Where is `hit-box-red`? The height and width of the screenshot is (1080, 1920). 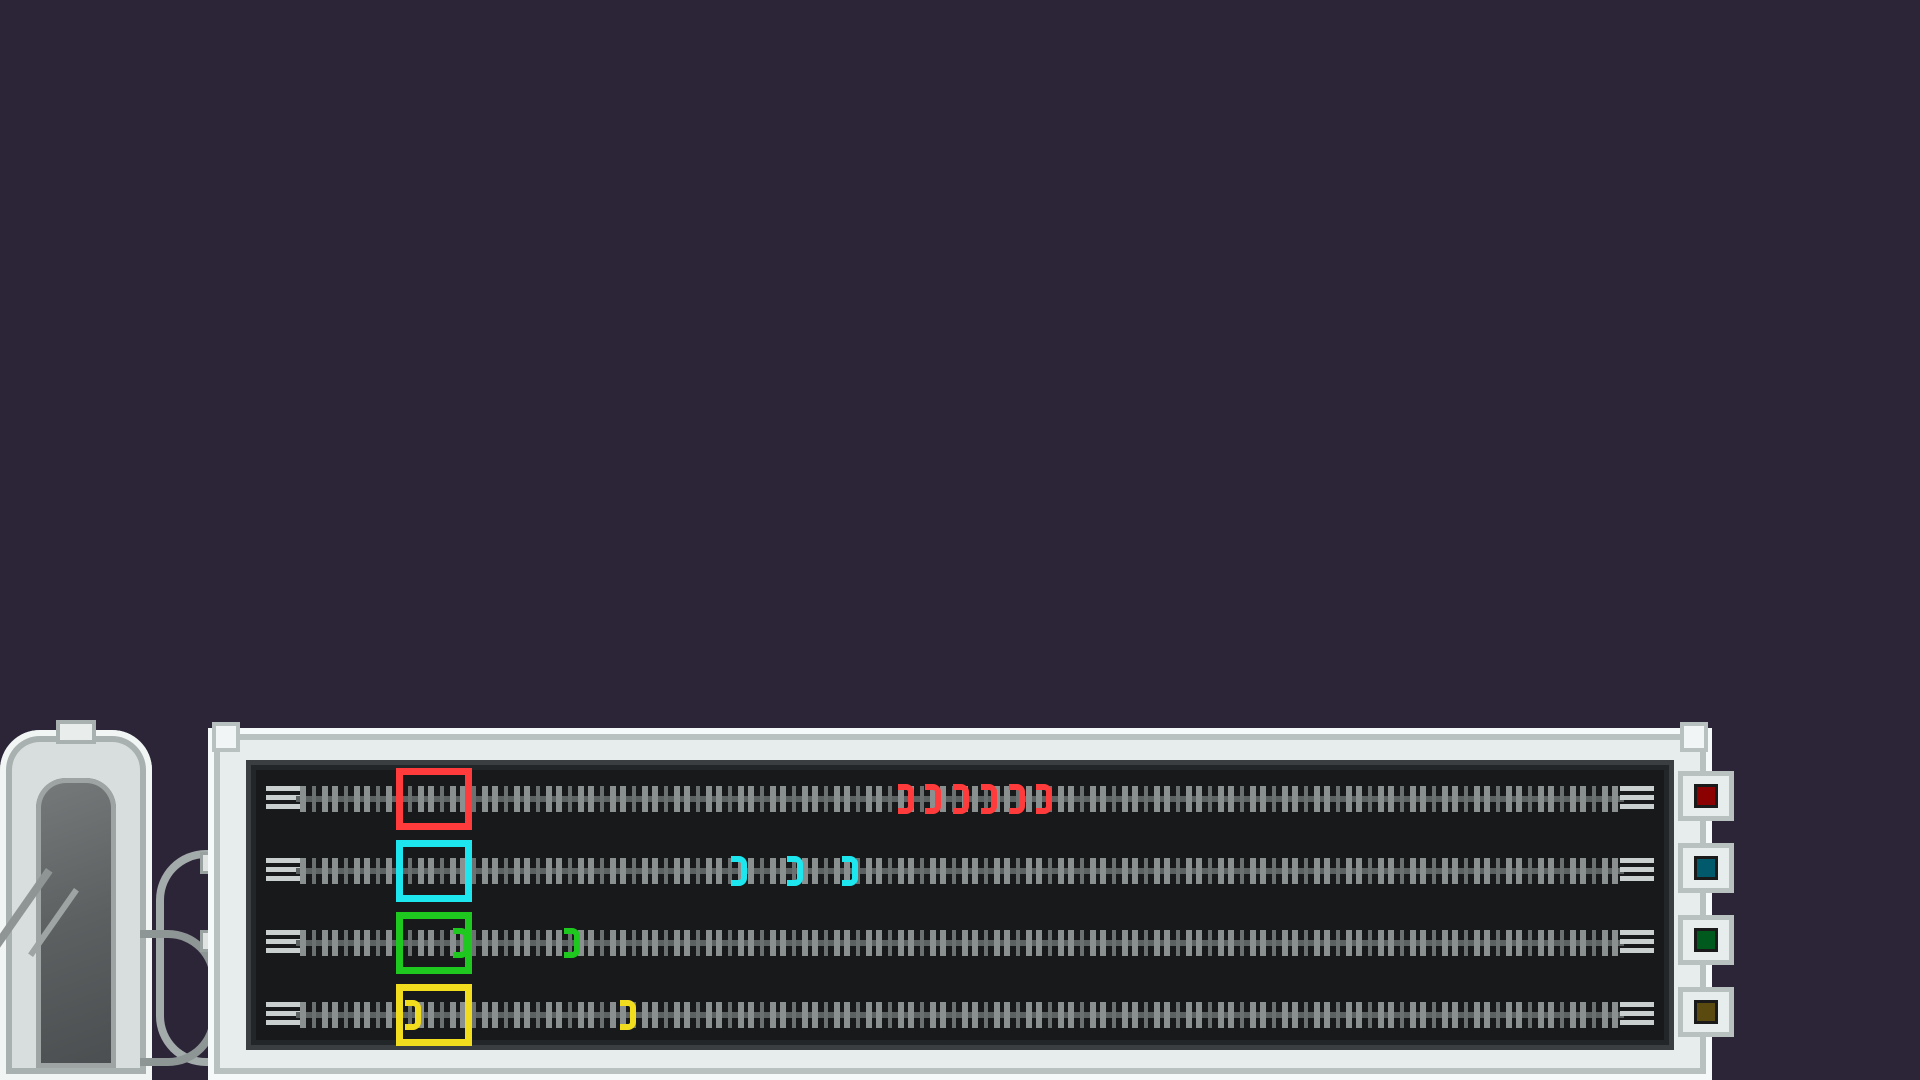 hit-box-red is located at coordinates (434, 799).